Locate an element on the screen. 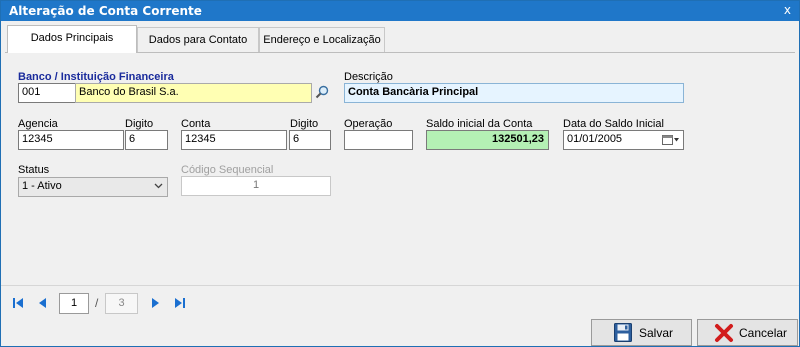 The height and width of the screenshot is (347, 800). search-icon is located at coordinates (322, 93).